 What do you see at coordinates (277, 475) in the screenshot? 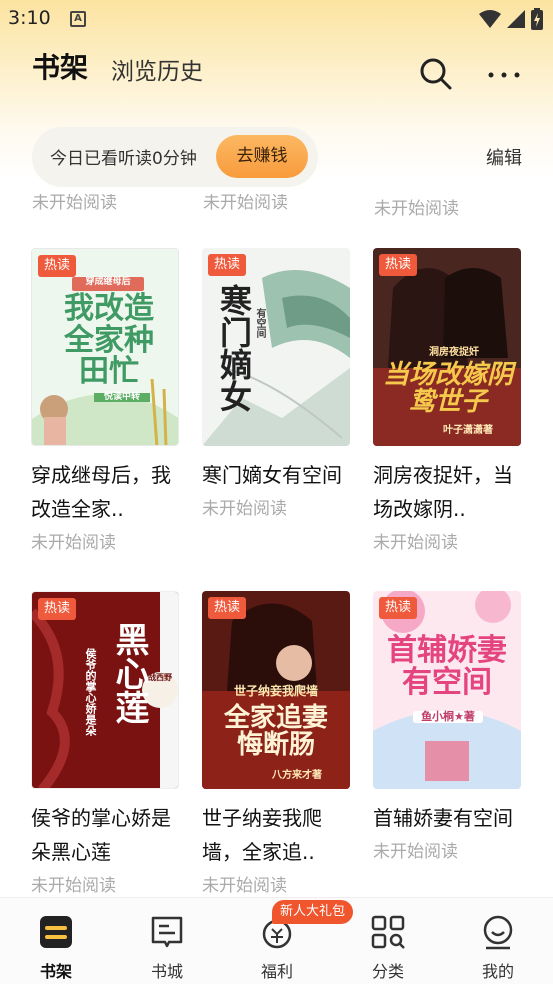
I see `book-title: 寒门嫡女有空间` at bounding box center [277, 475].